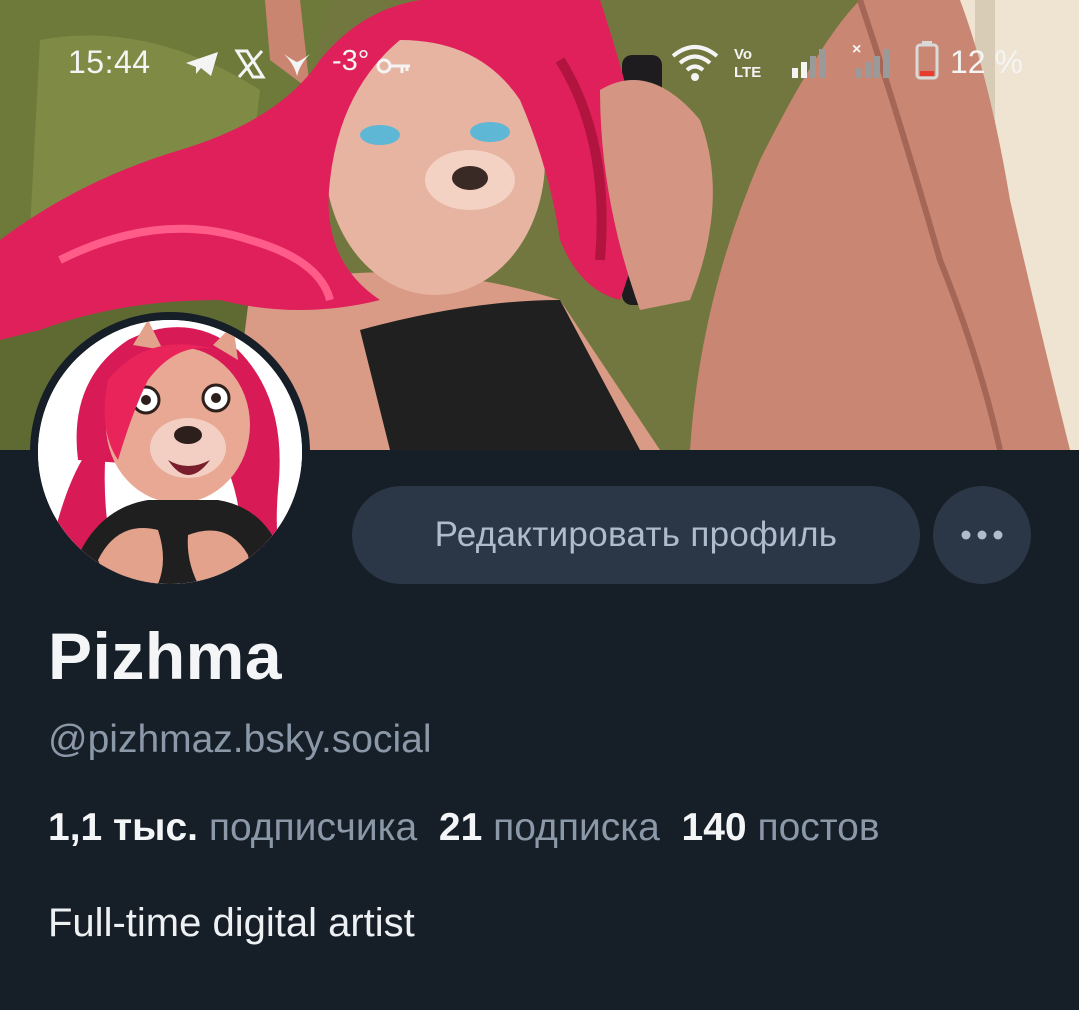 The height and width of the screenshot is (1010, 1079). Describe the element at coordinates (714, 827) in the screenshot. I see `posts-count: 140` at that location.